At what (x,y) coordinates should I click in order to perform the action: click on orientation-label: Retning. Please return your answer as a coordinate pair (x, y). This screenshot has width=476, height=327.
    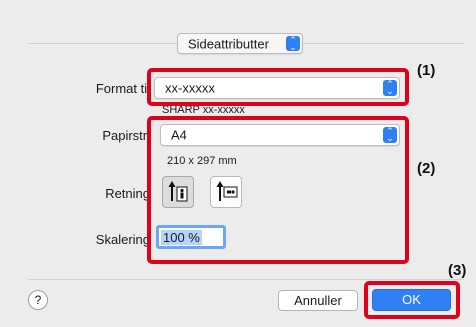
    Looking at the image, I should click on (127, 193).